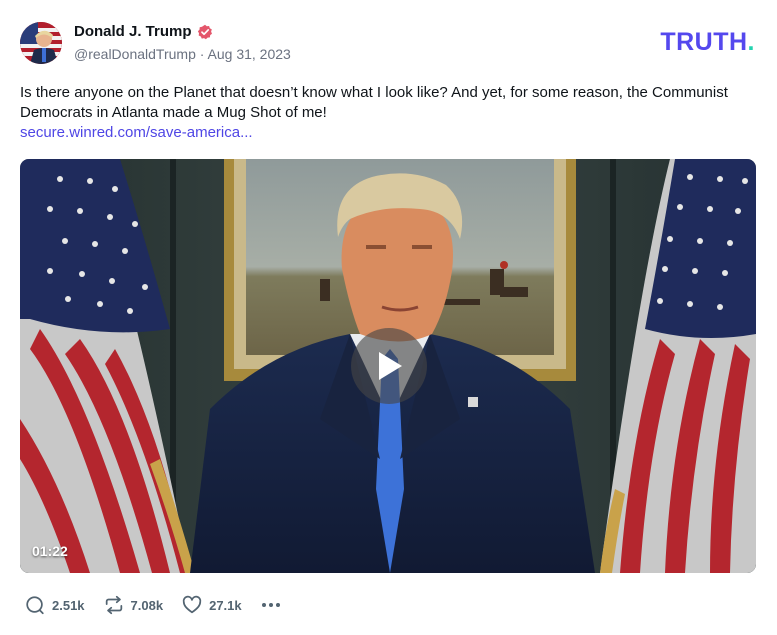  I want to click on play-icon, so click(390, 366).